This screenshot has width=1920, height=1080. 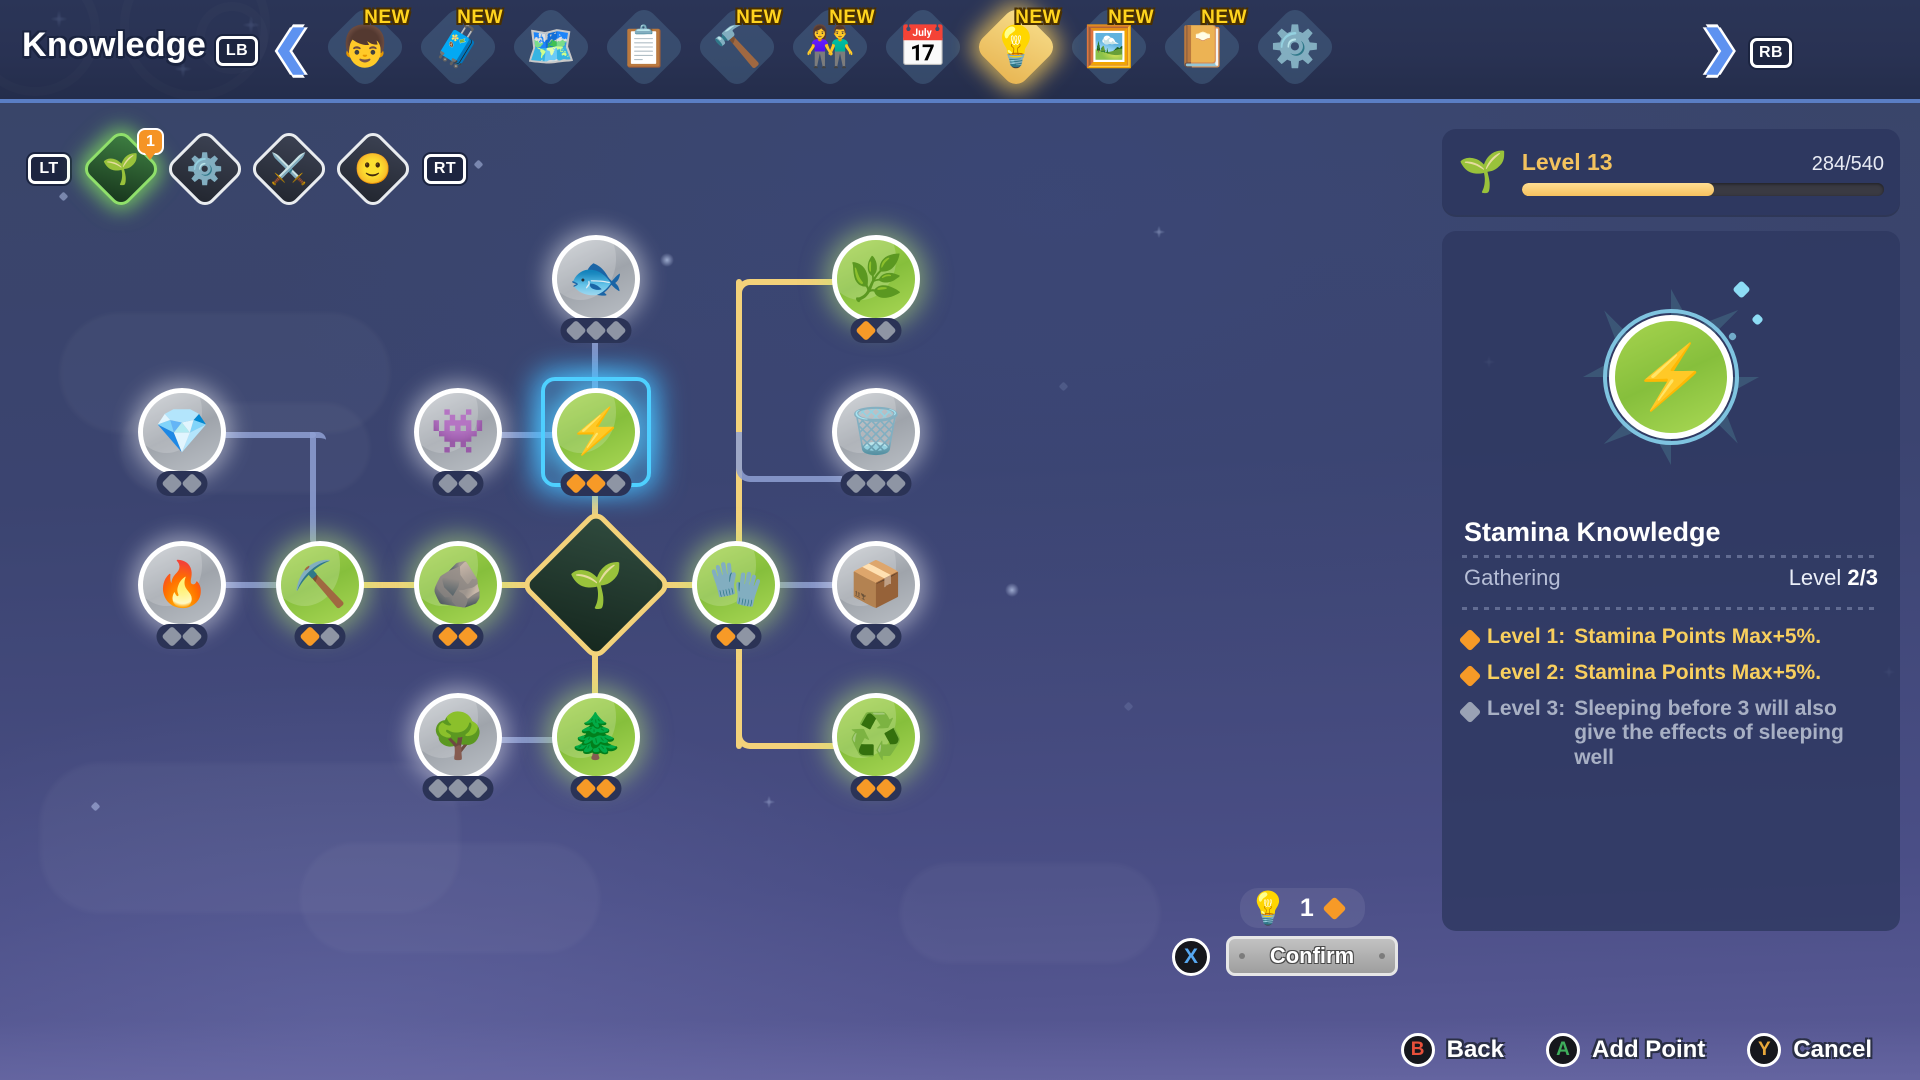 I want to click on node-ring: 🪨, so click(x=458, y=585).